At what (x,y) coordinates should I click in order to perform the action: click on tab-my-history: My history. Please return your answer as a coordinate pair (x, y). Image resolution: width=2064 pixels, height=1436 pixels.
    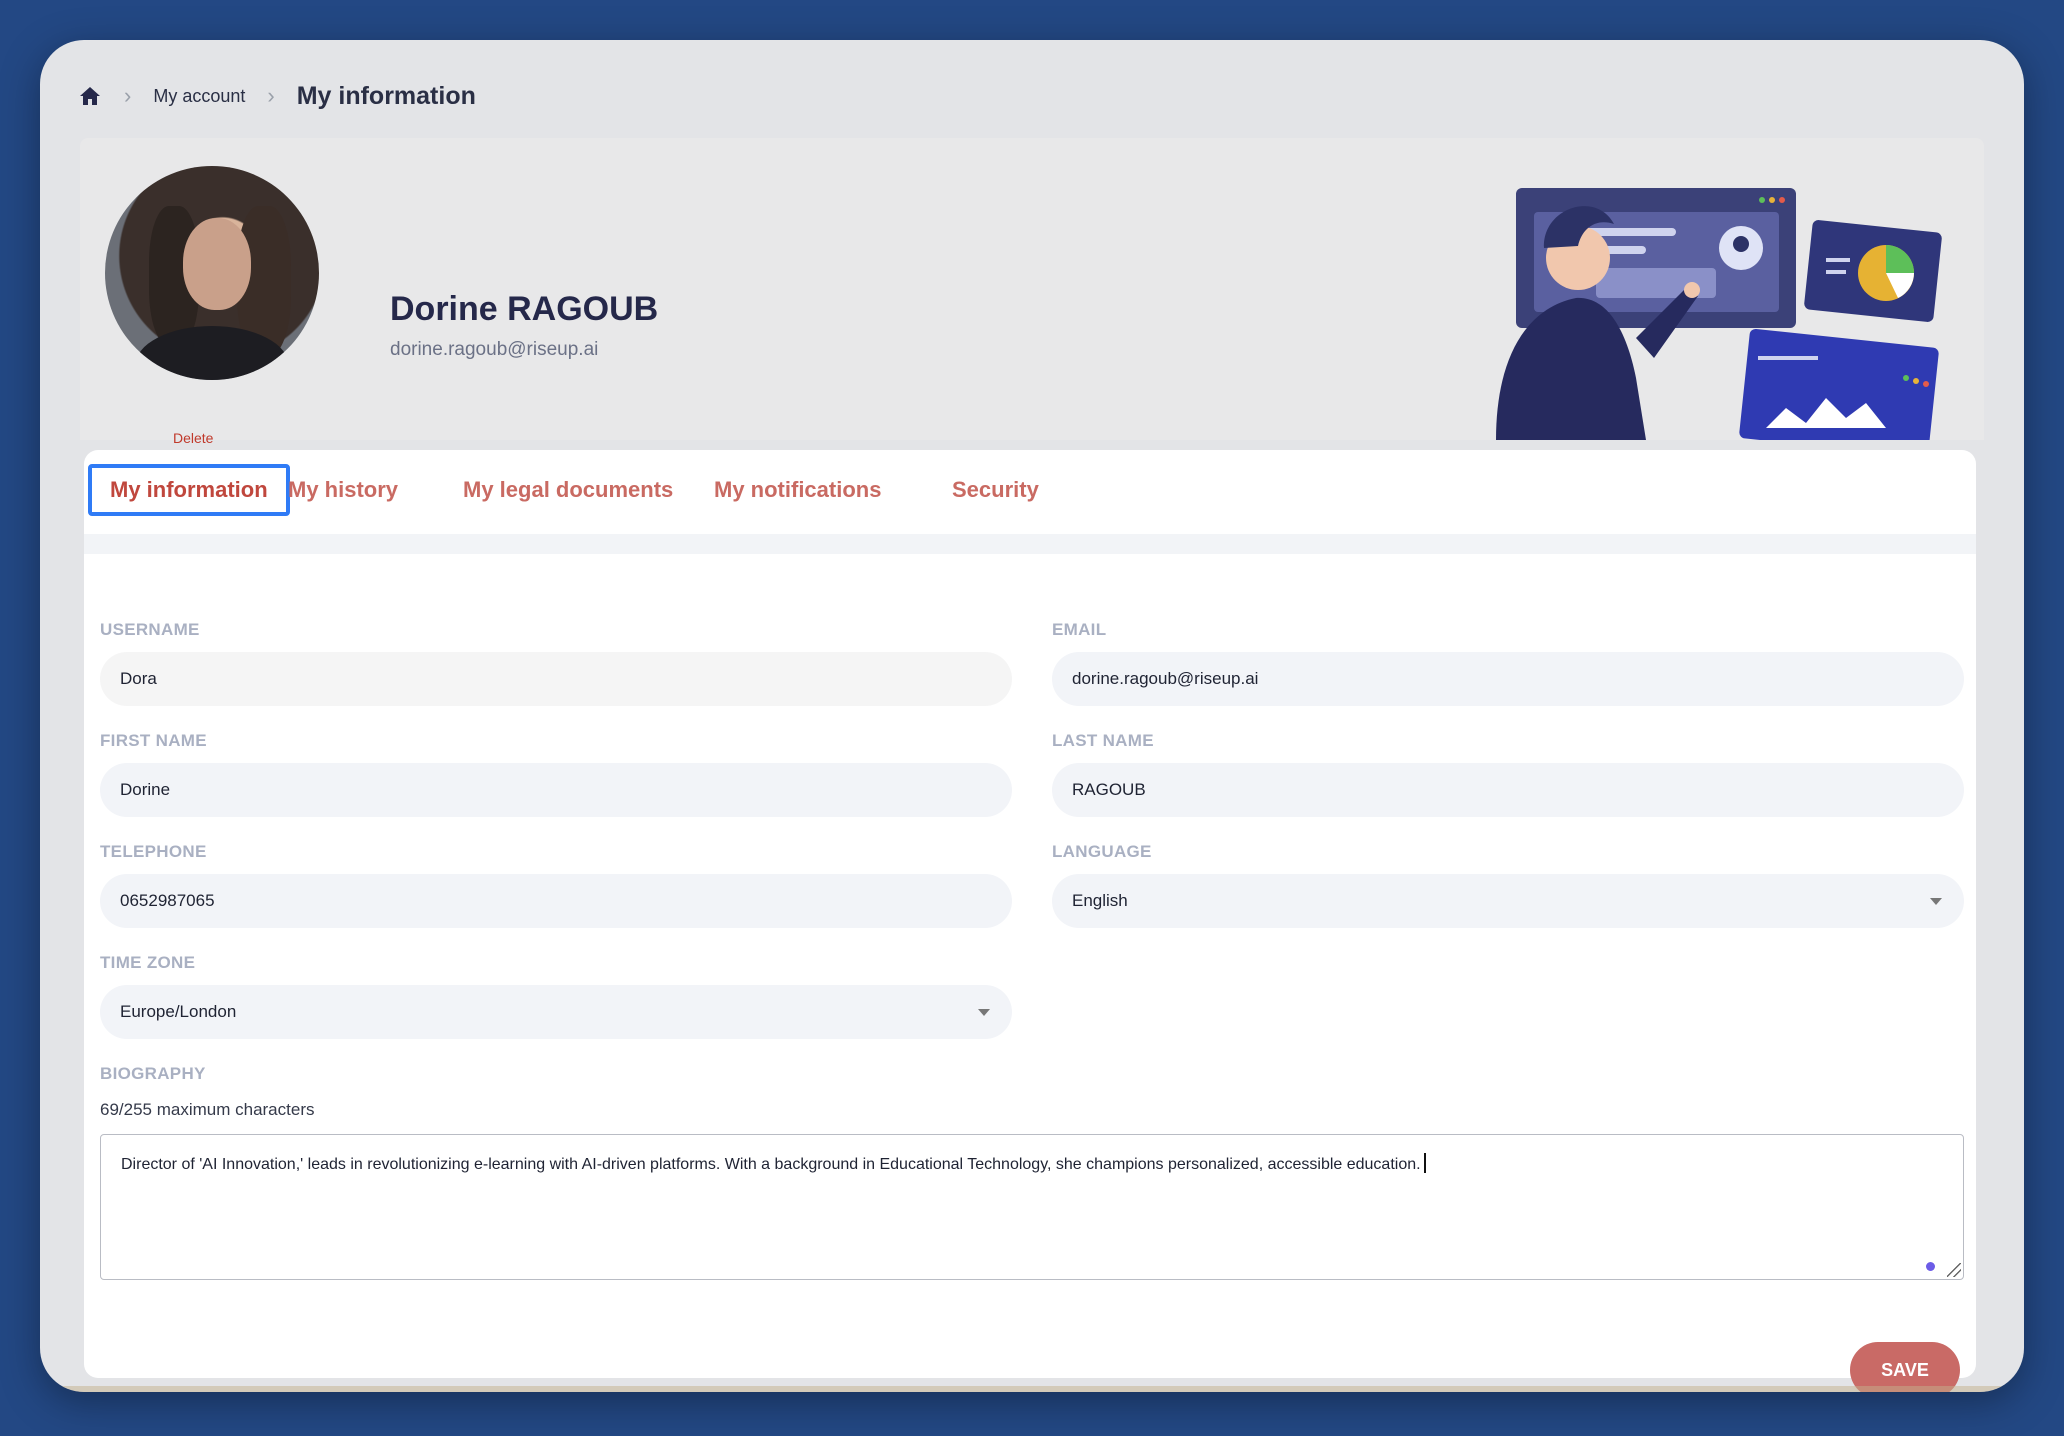
    Looking at the image, I should click on (343, 490).